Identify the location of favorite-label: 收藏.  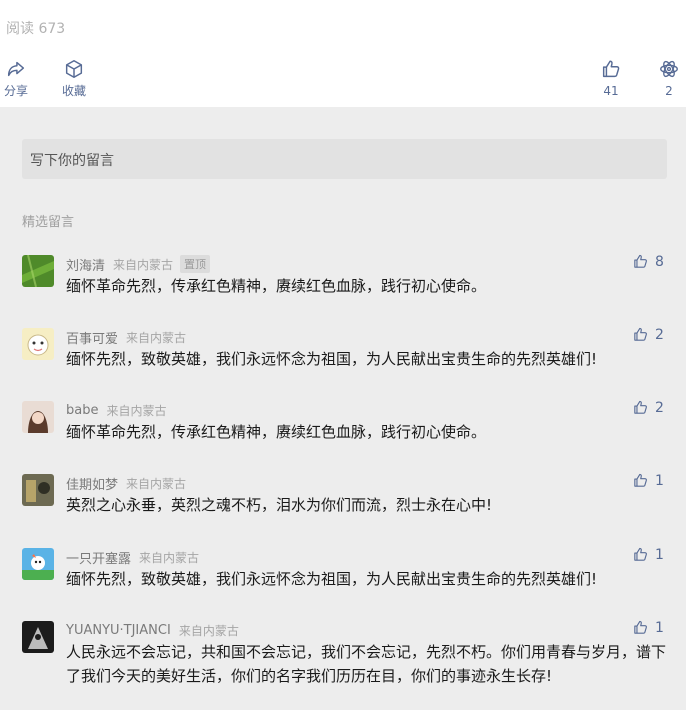
(74, 91).